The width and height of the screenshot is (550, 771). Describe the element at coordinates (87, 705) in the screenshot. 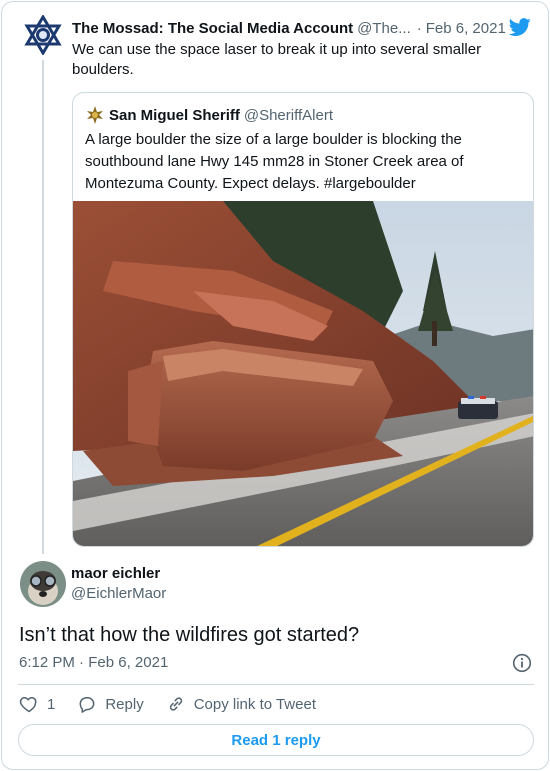

I see `reply-bubble-icon` at that location.